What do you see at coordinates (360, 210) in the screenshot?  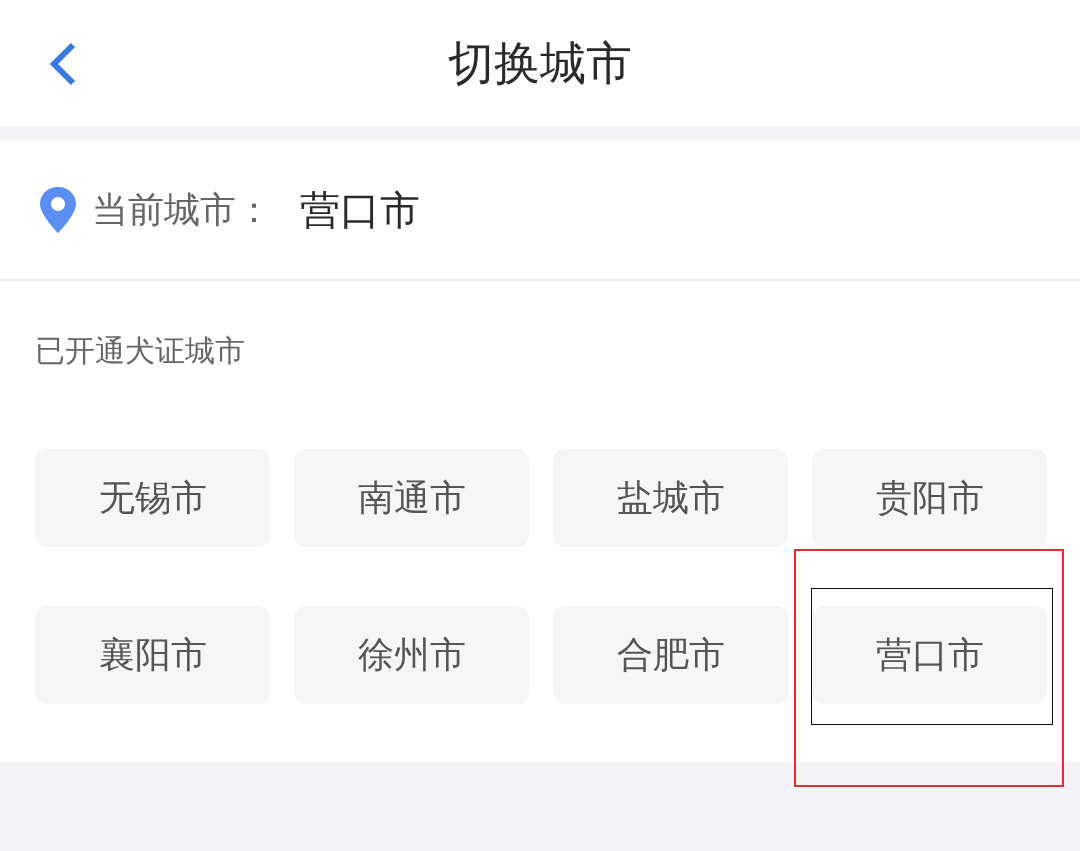 I see `current-city-name: 营口市` at bounding box center [360, 210].